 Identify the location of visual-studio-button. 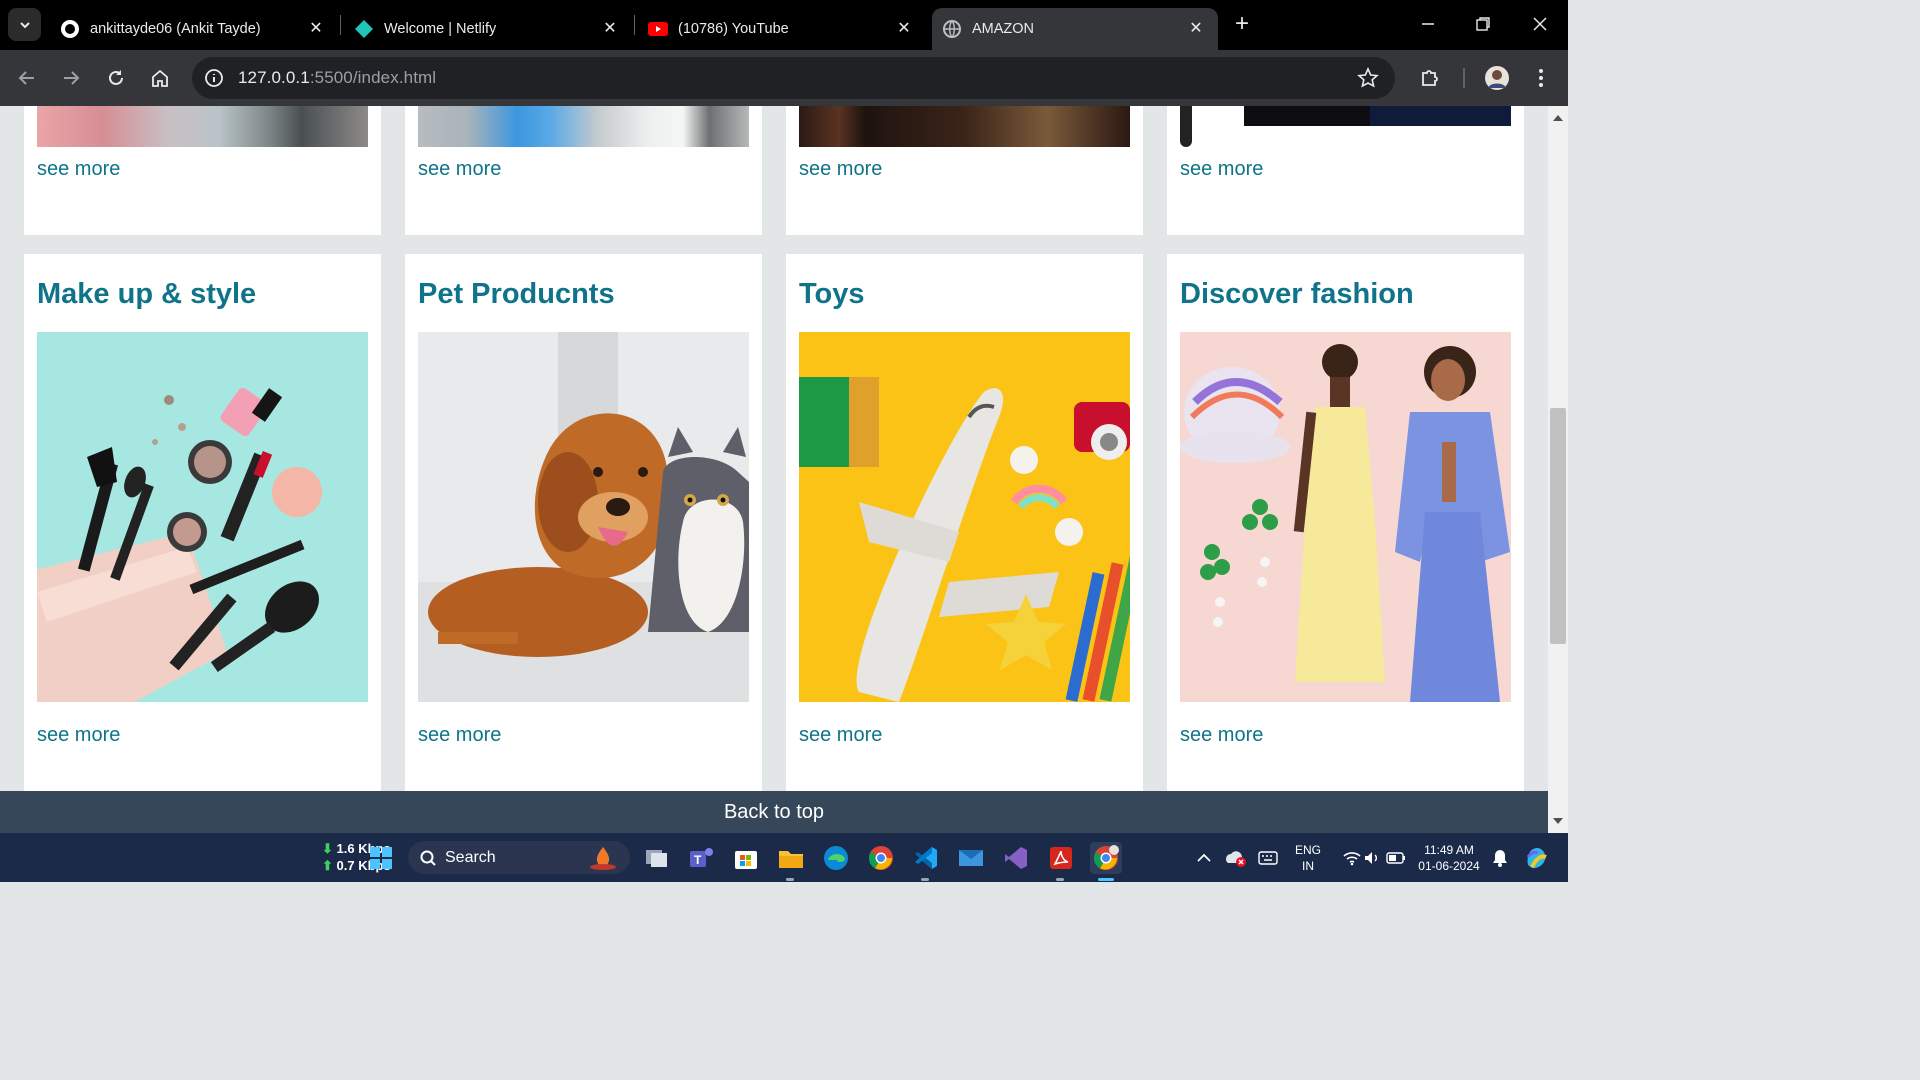
(1016, 858).